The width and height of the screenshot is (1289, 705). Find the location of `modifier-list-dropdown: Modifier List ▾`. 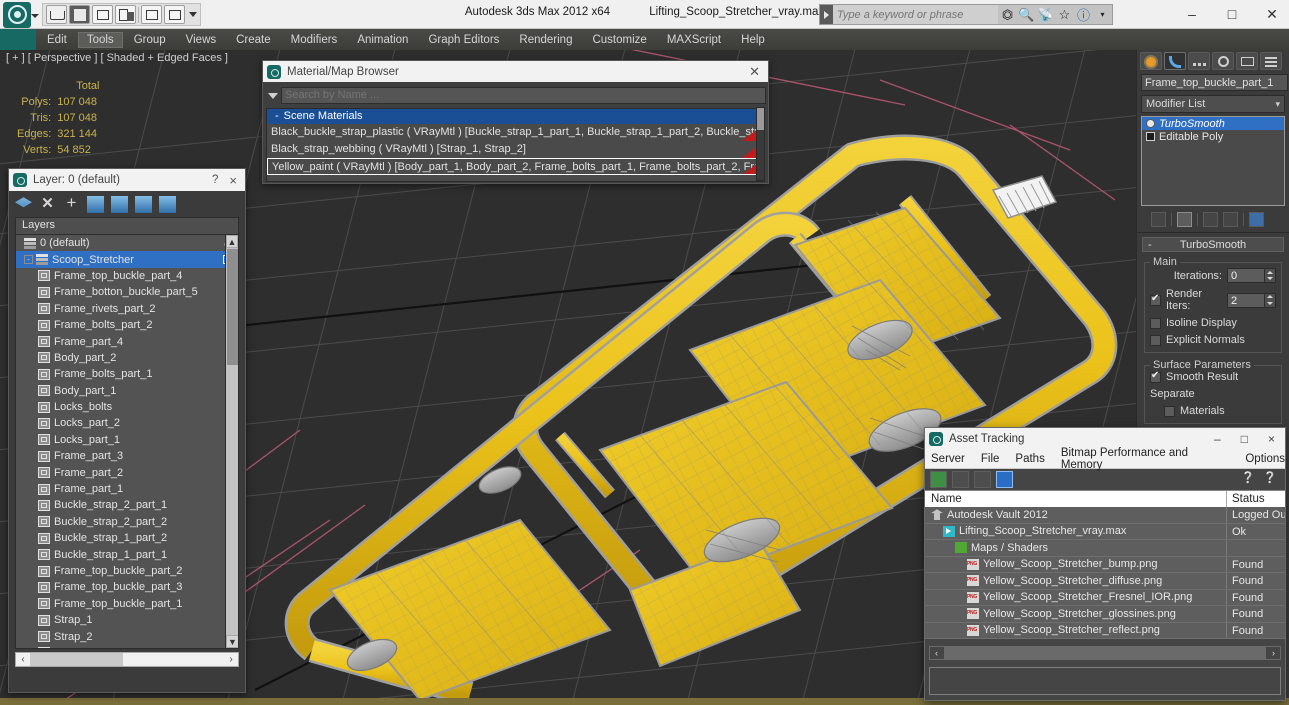

modifier-list-dropdown: Modifier List ▾ is located at coordinates (1213, 104).